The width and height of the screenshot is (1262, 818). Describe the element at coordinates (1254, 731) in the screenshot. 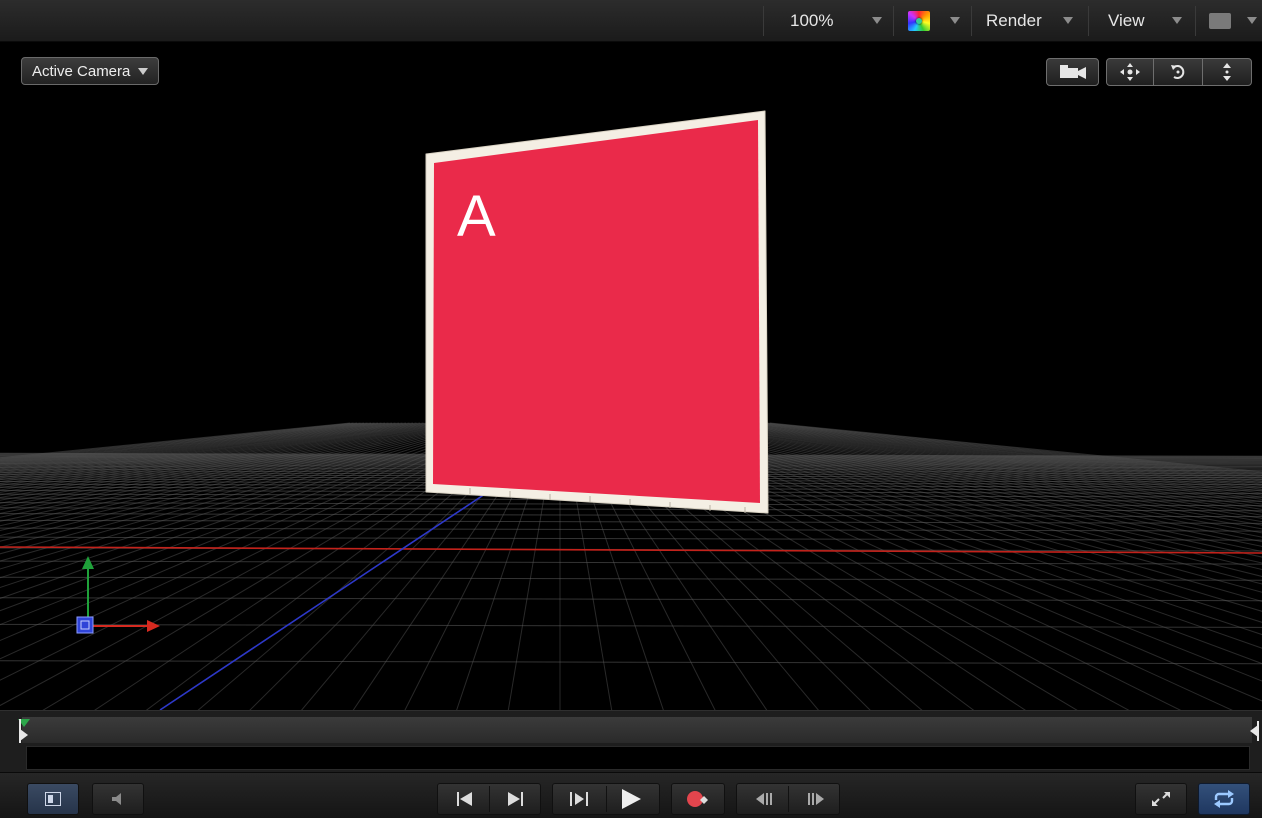

I see `out-point-icon` at that location.